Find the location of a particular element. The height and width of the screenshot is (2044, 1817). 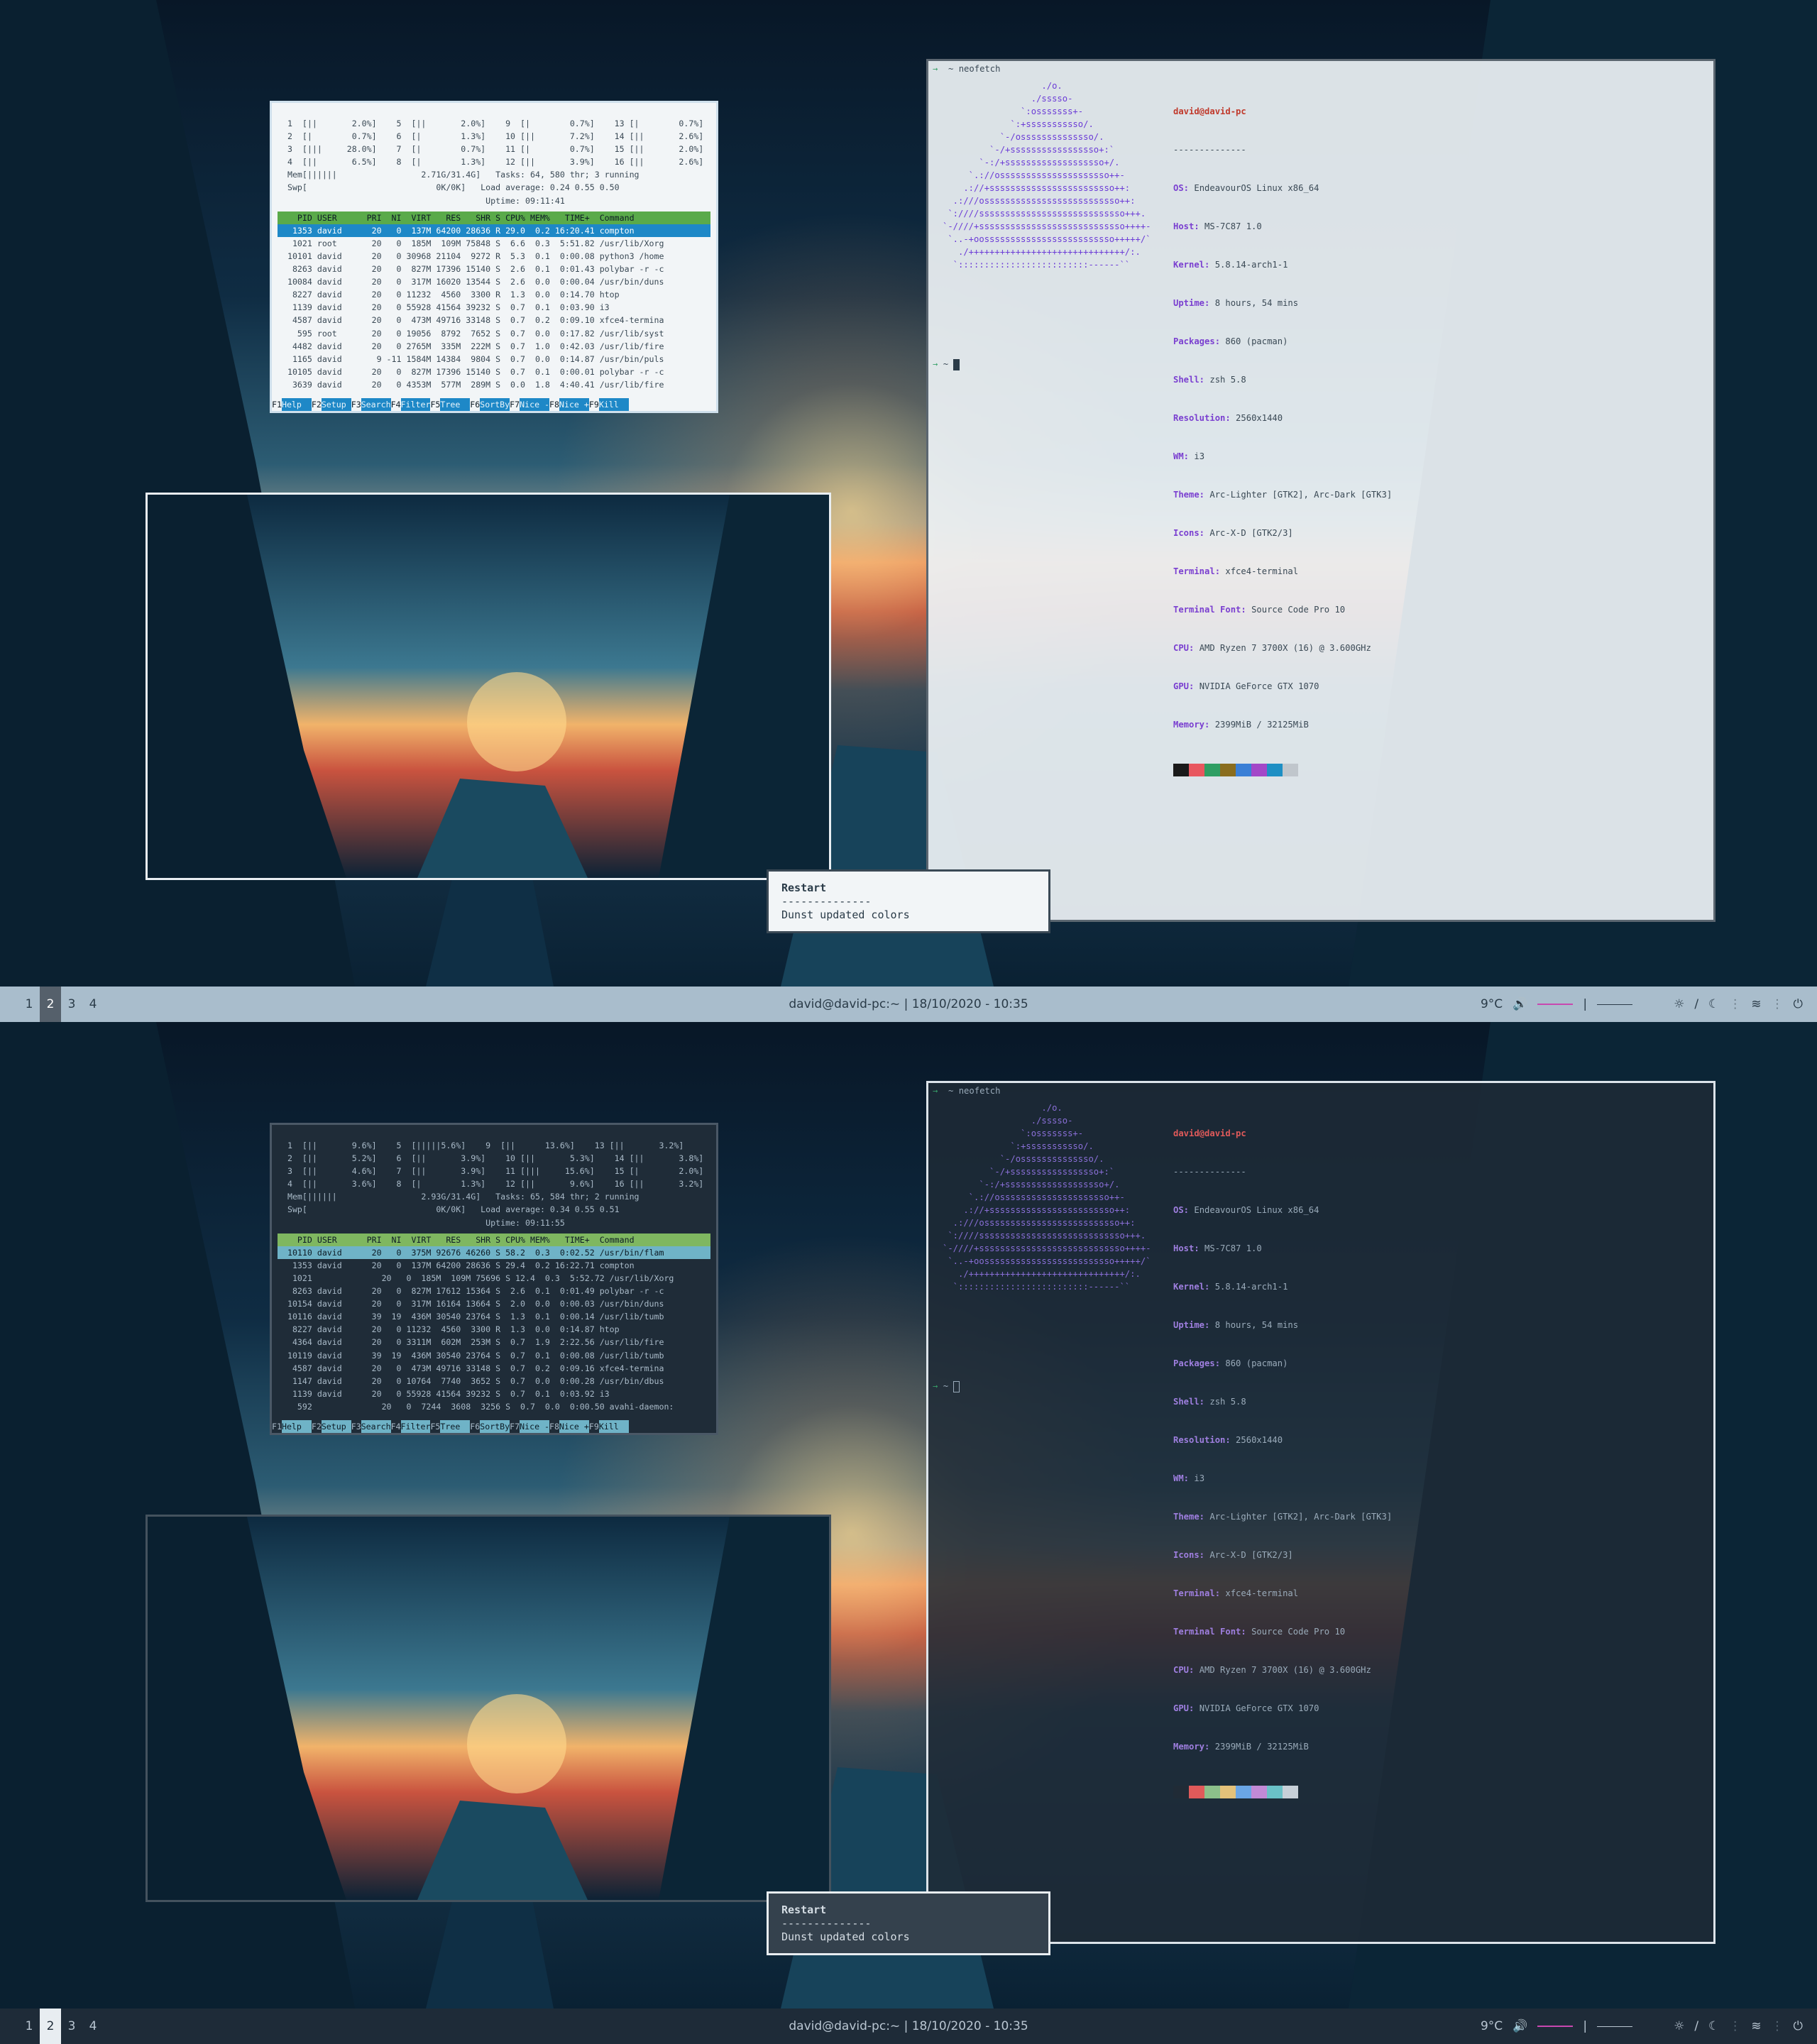

info-wm: WM: i3 is located at coordinates (1189, 456).